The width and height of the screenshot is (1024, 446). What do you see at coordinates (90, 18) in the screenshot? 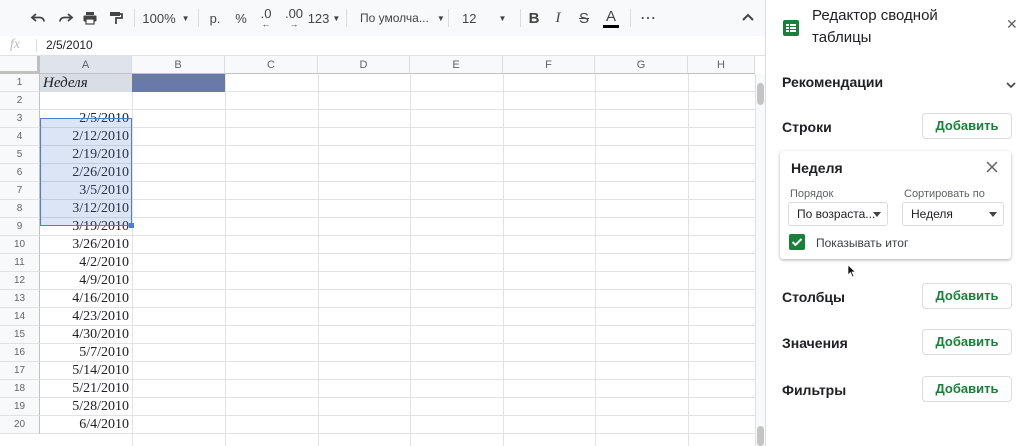
I see `print-icon` at bounding box center [90, 18].